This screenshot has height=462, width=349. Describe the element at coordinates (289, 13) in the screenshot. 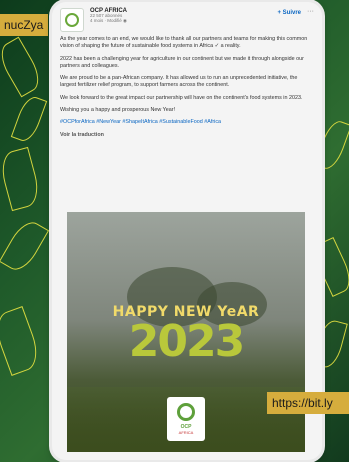

I see `follow-button: + Suivre` at that location.